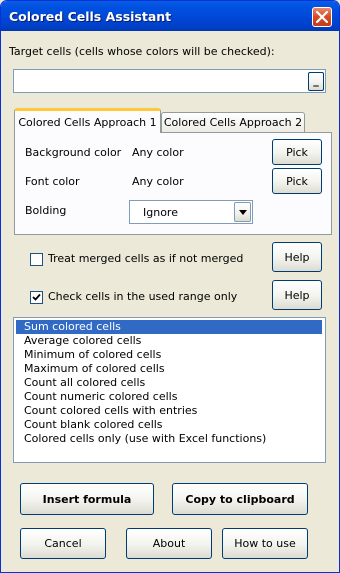 This screenshot has width=340, height=573. Describe the element at coordinates (106, 411) in the screenshot. I see `list-item: Count colored cells with entries` at that location.